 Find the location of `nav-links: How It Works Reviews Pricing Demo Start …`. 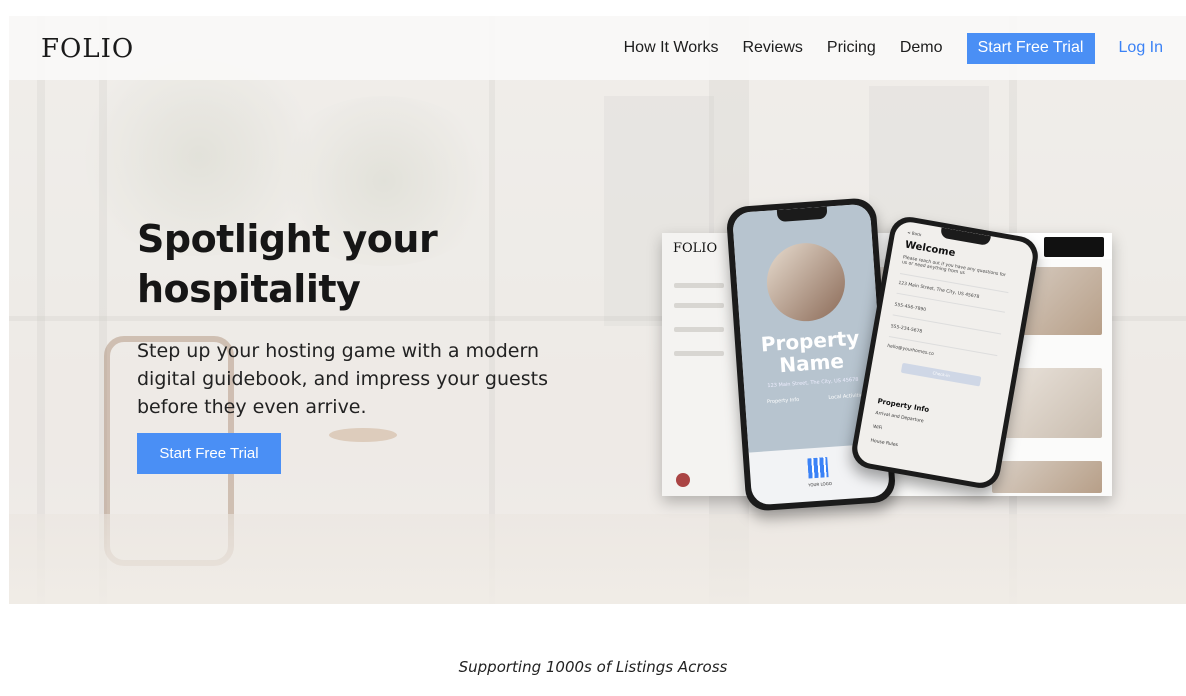

nav-links: How It Works Reviews Pricing Demo Start … is located at coordinates (905, 48).